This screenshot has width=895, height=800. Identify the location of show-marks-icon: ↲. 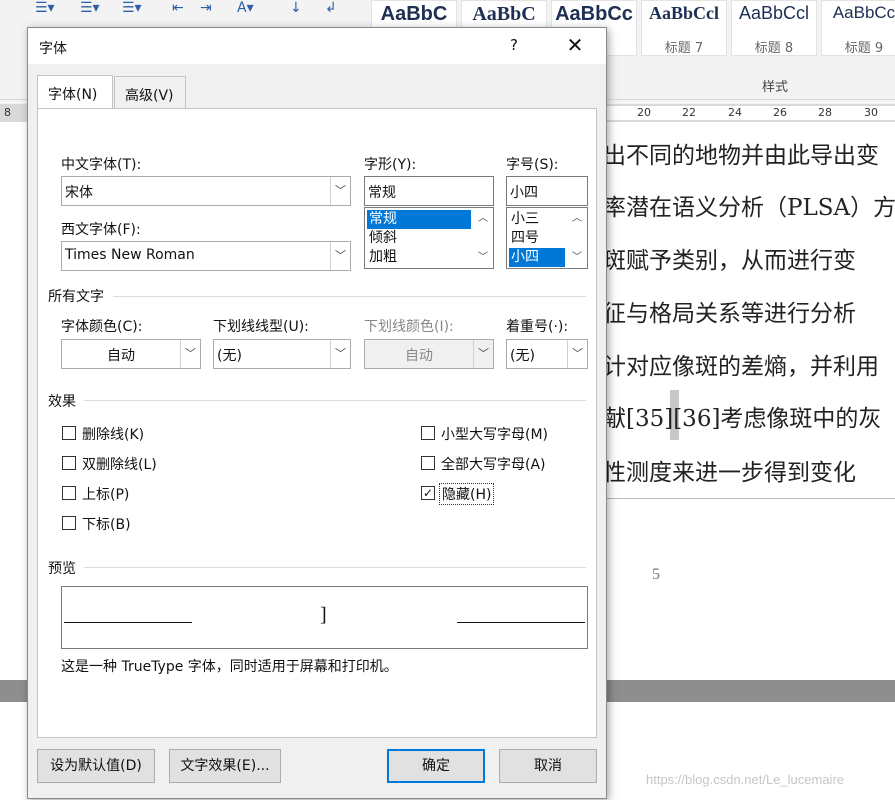
(331, 9).